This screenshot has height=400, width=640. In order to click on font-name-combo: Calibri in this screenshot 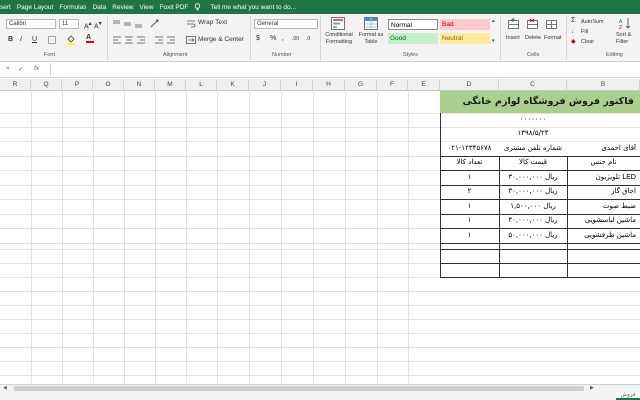, I will do `click(31, 24)`.